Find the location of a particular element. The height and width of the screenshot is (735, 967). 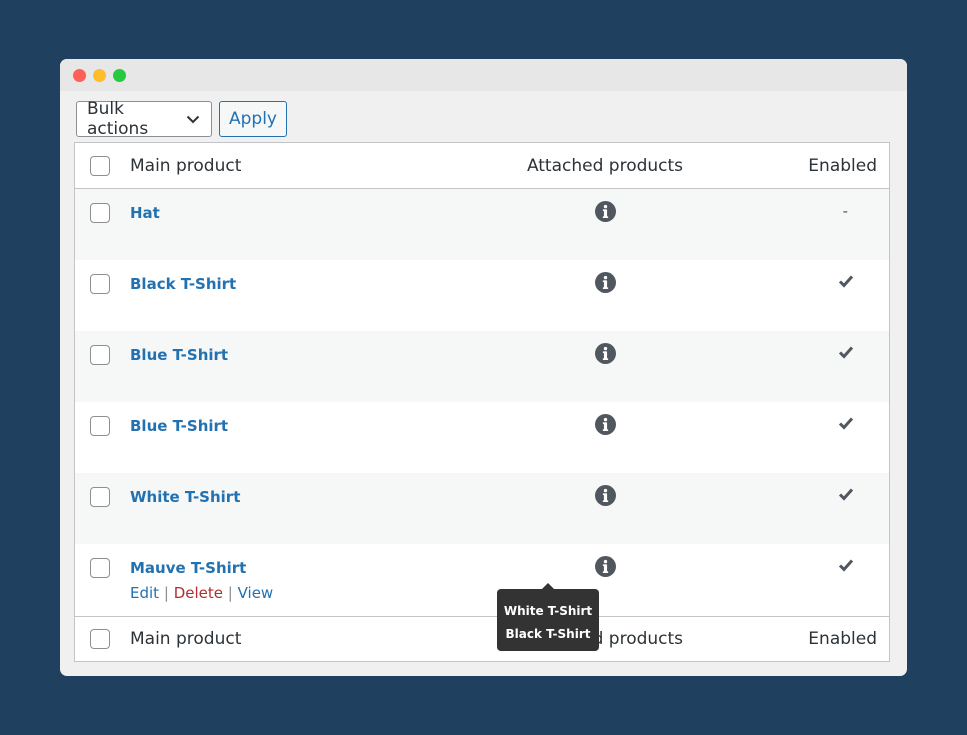

enabled-value: - is located at coordinates (845, 211).